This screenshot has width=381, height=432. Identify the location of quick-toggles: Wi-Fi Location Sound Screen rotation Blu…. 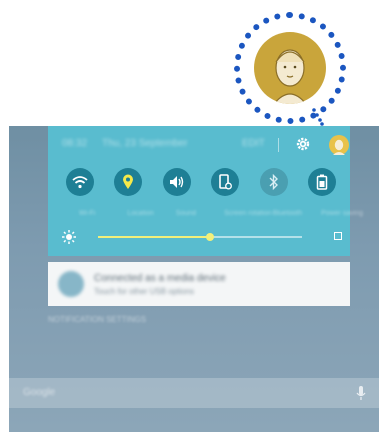
(214, 192).